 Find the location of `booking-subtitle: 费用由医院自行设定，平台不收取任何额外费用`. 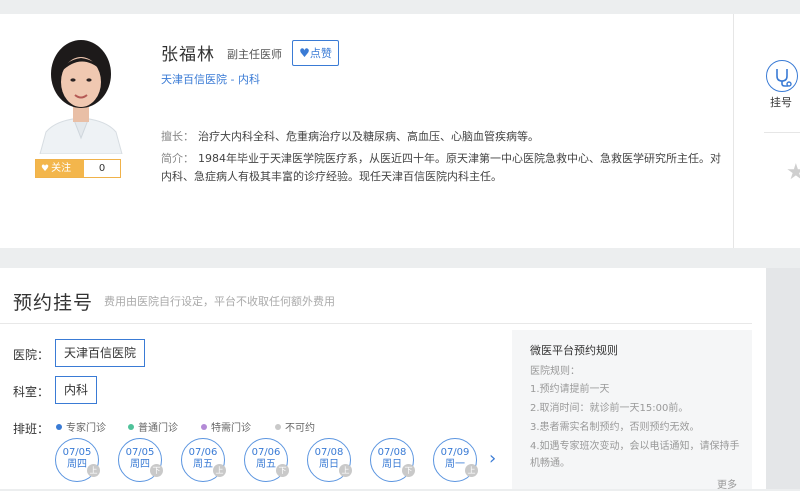

booking-subtitle: 费用由医院自行设定，平台不收取任何额外费用 is located at coordinates (219, 301).